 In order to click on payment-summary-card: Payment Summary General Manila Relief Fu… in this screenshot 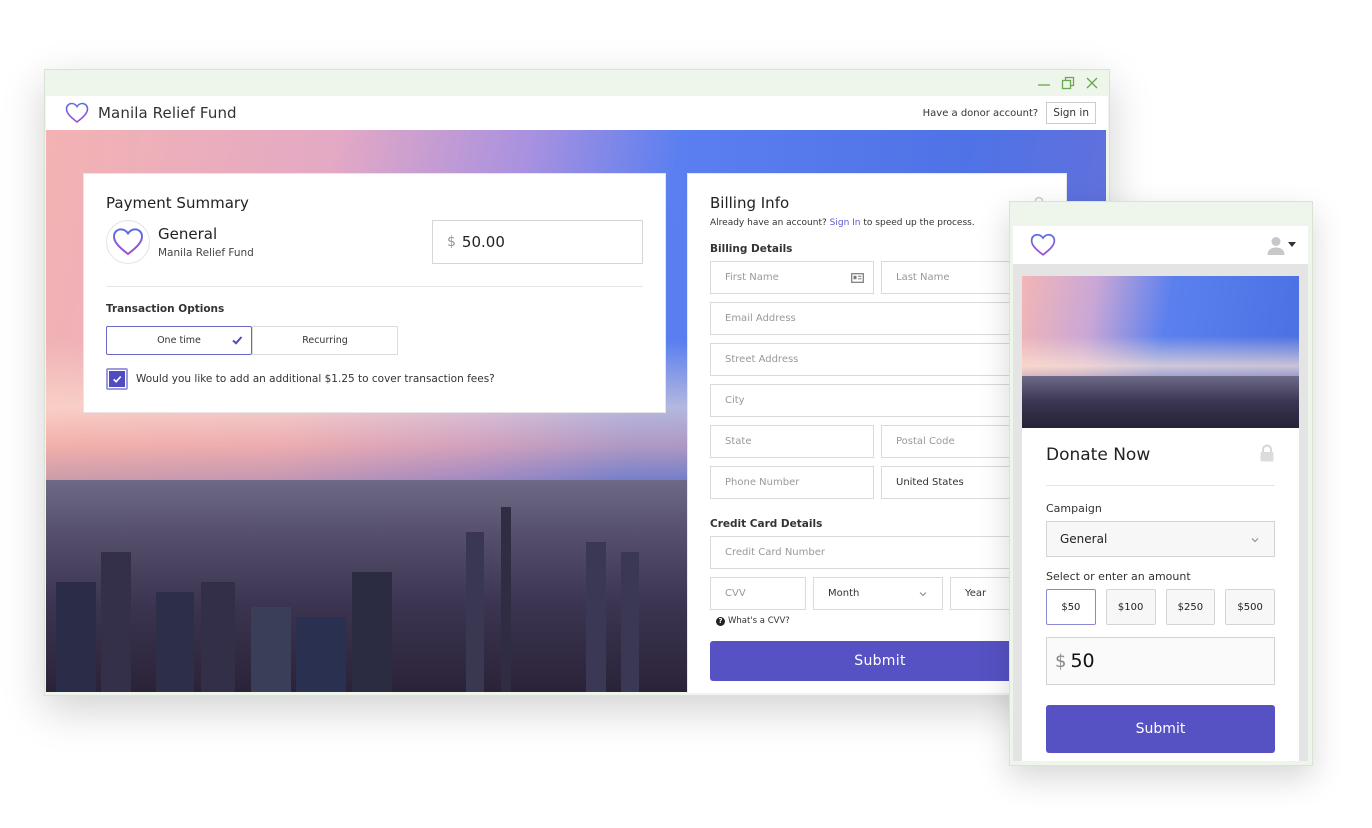, I will do `click(374, 293)`.